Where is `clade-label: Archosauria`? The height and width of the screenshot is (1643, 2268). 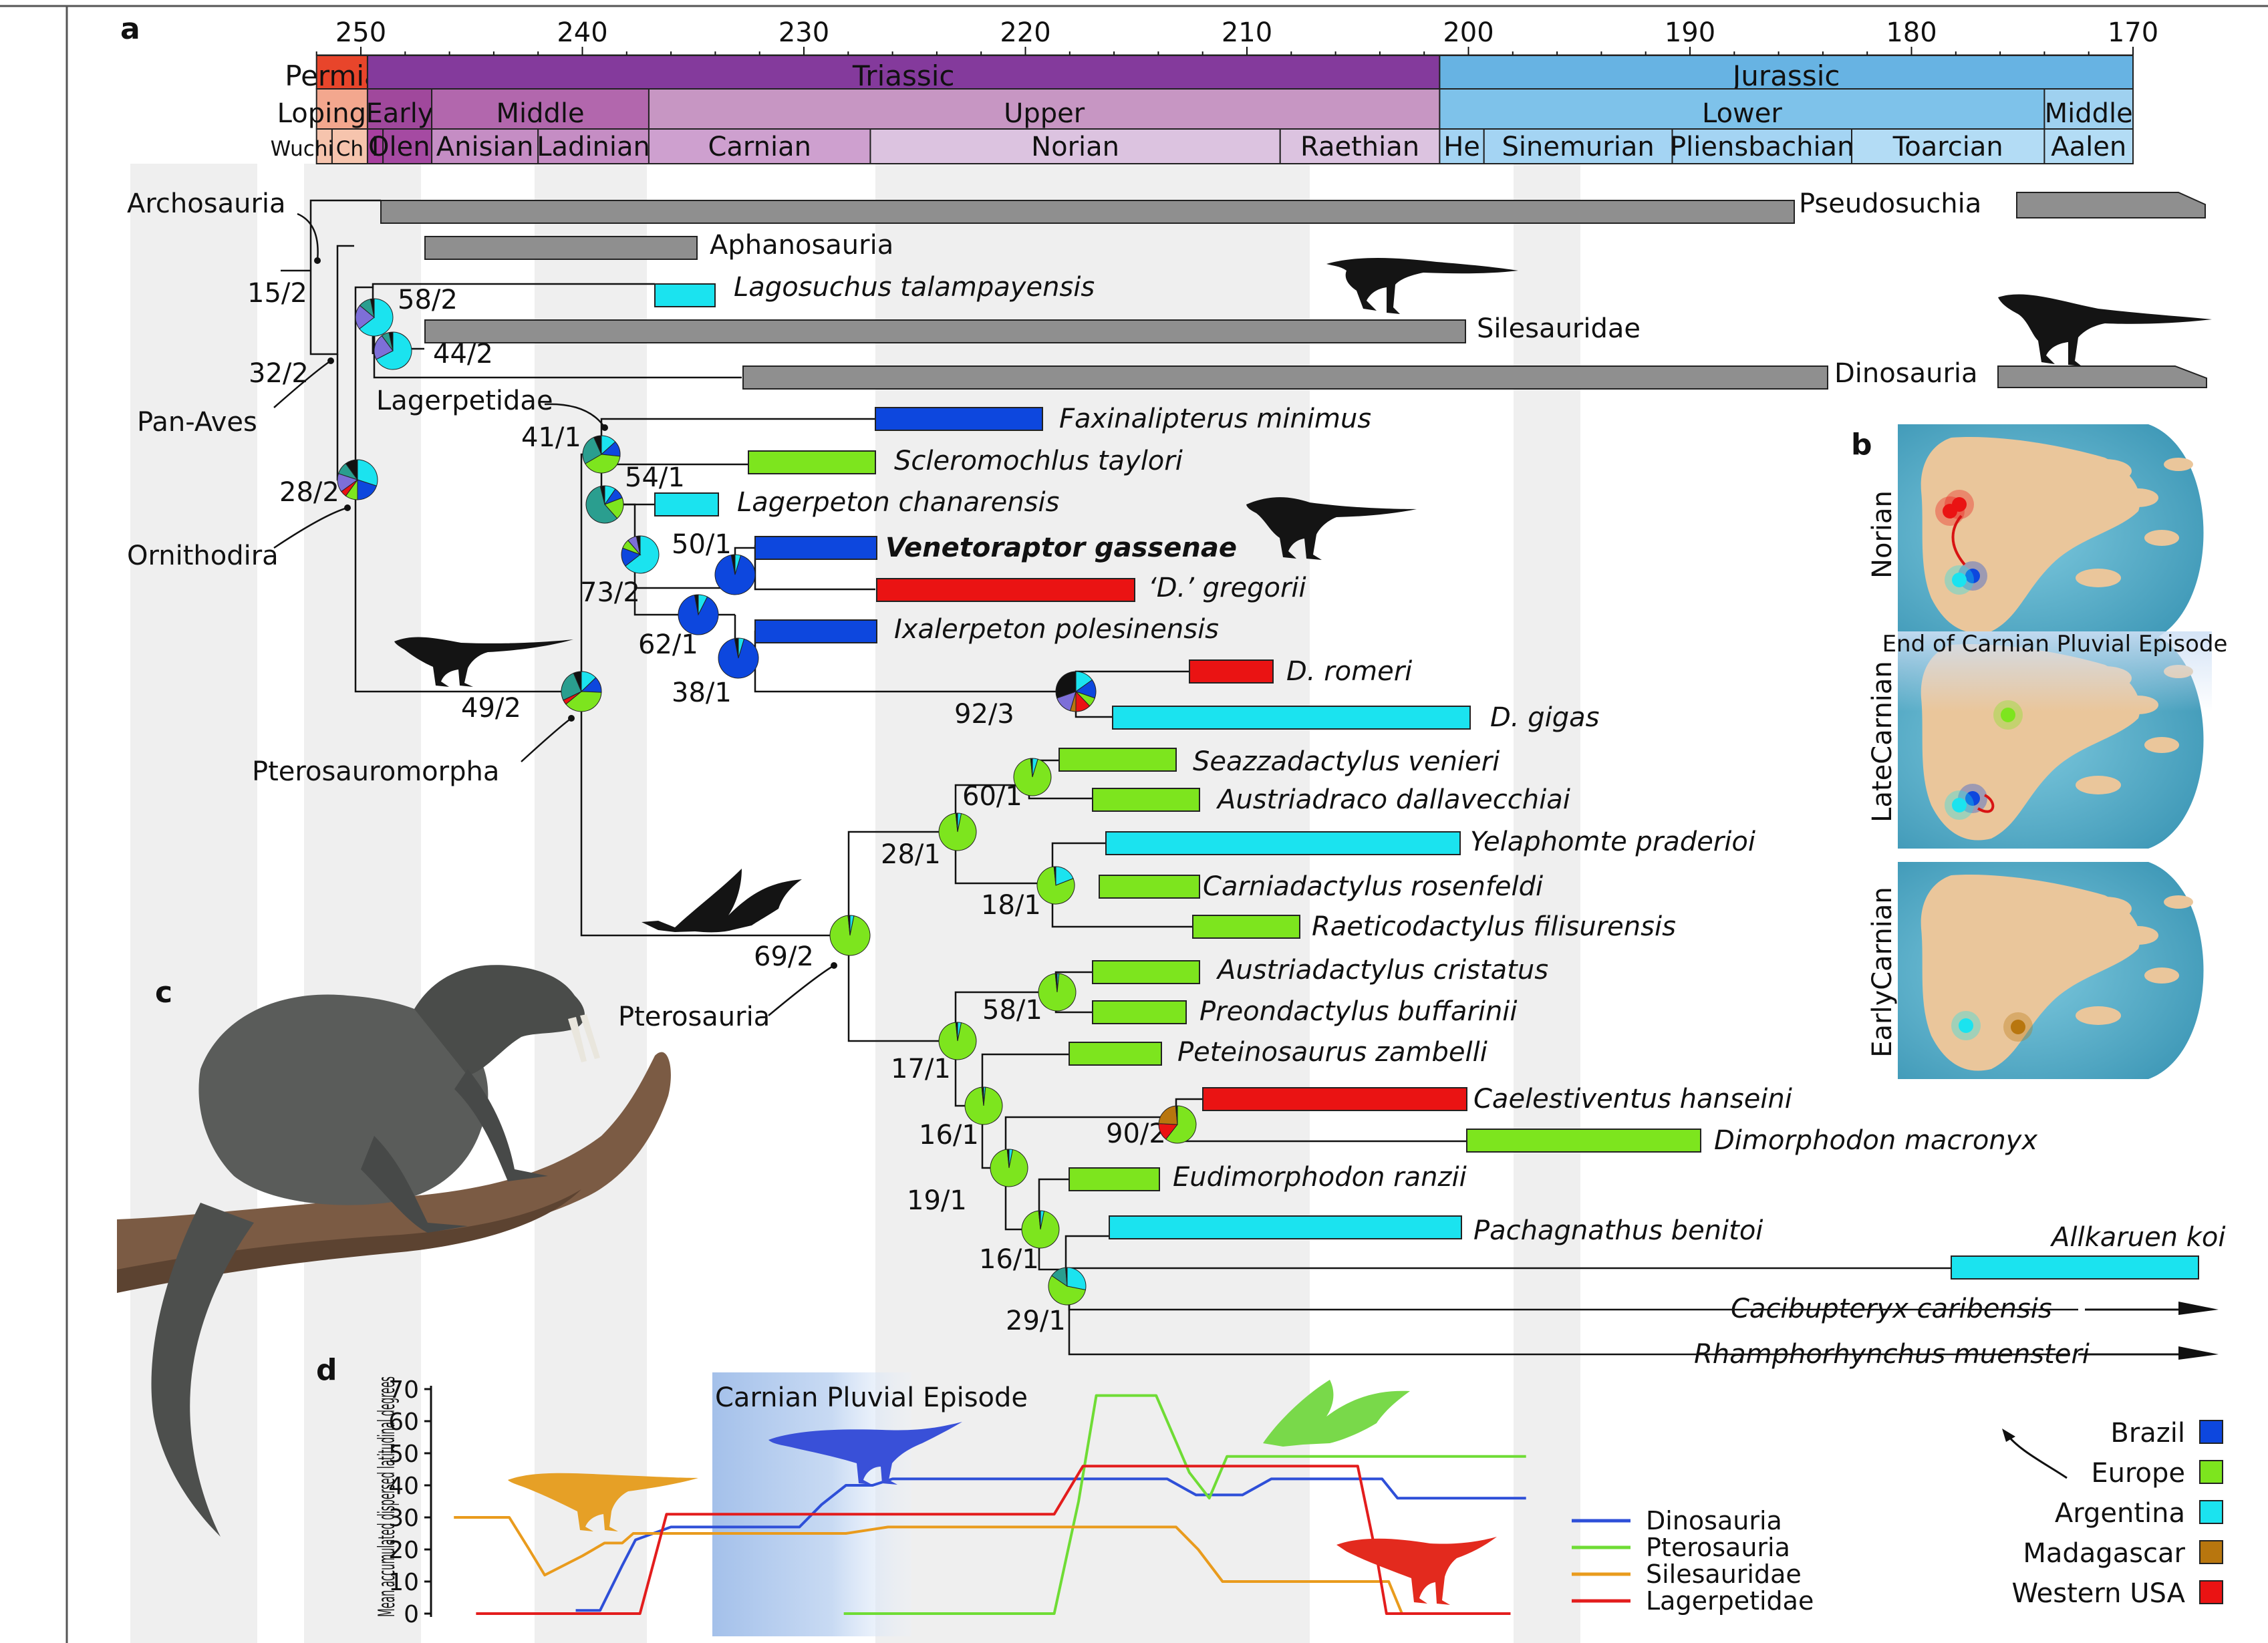 clade-label: Archosauria is located at coordinates (206, 203).